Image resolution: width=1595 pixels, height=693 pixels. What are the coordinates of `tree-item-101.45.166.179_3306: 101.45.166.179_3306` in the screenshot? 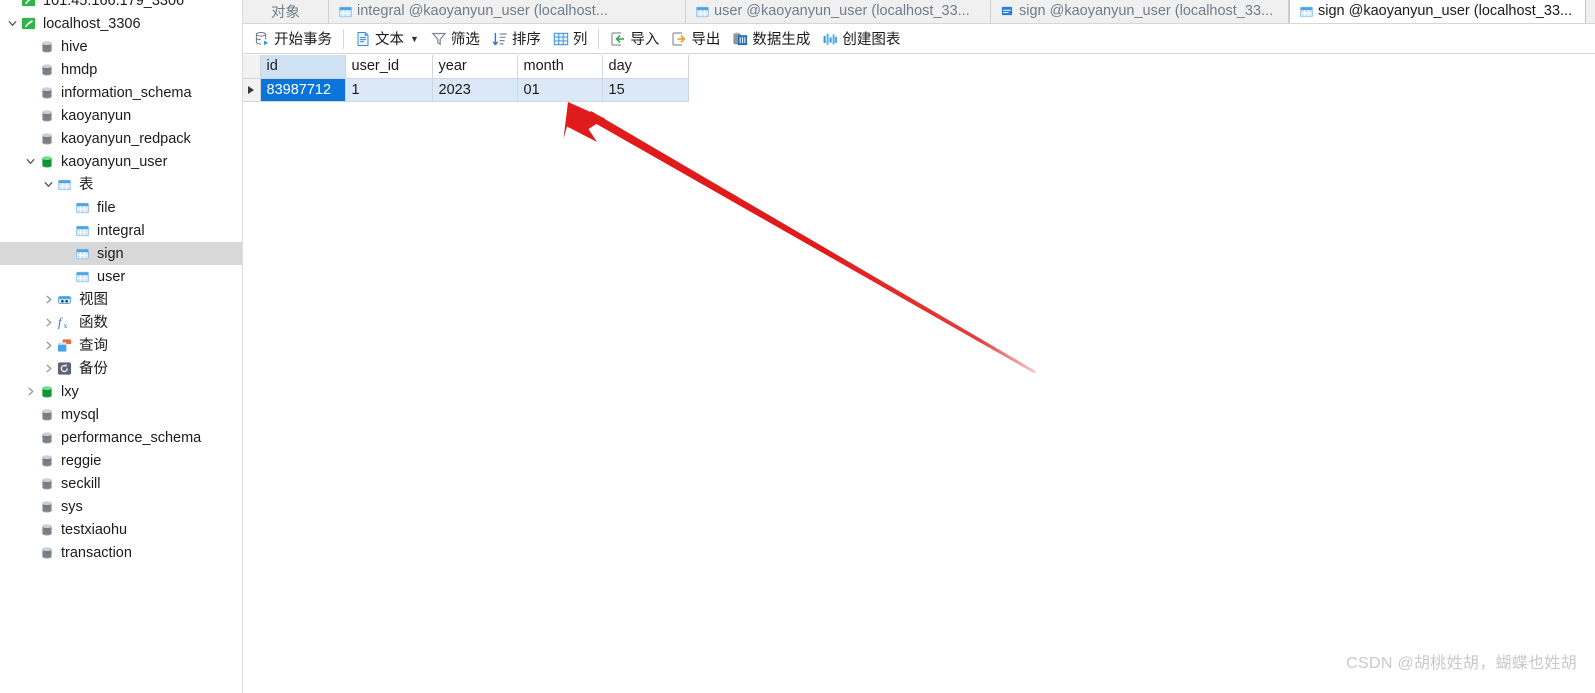 It's located at (121, 6).